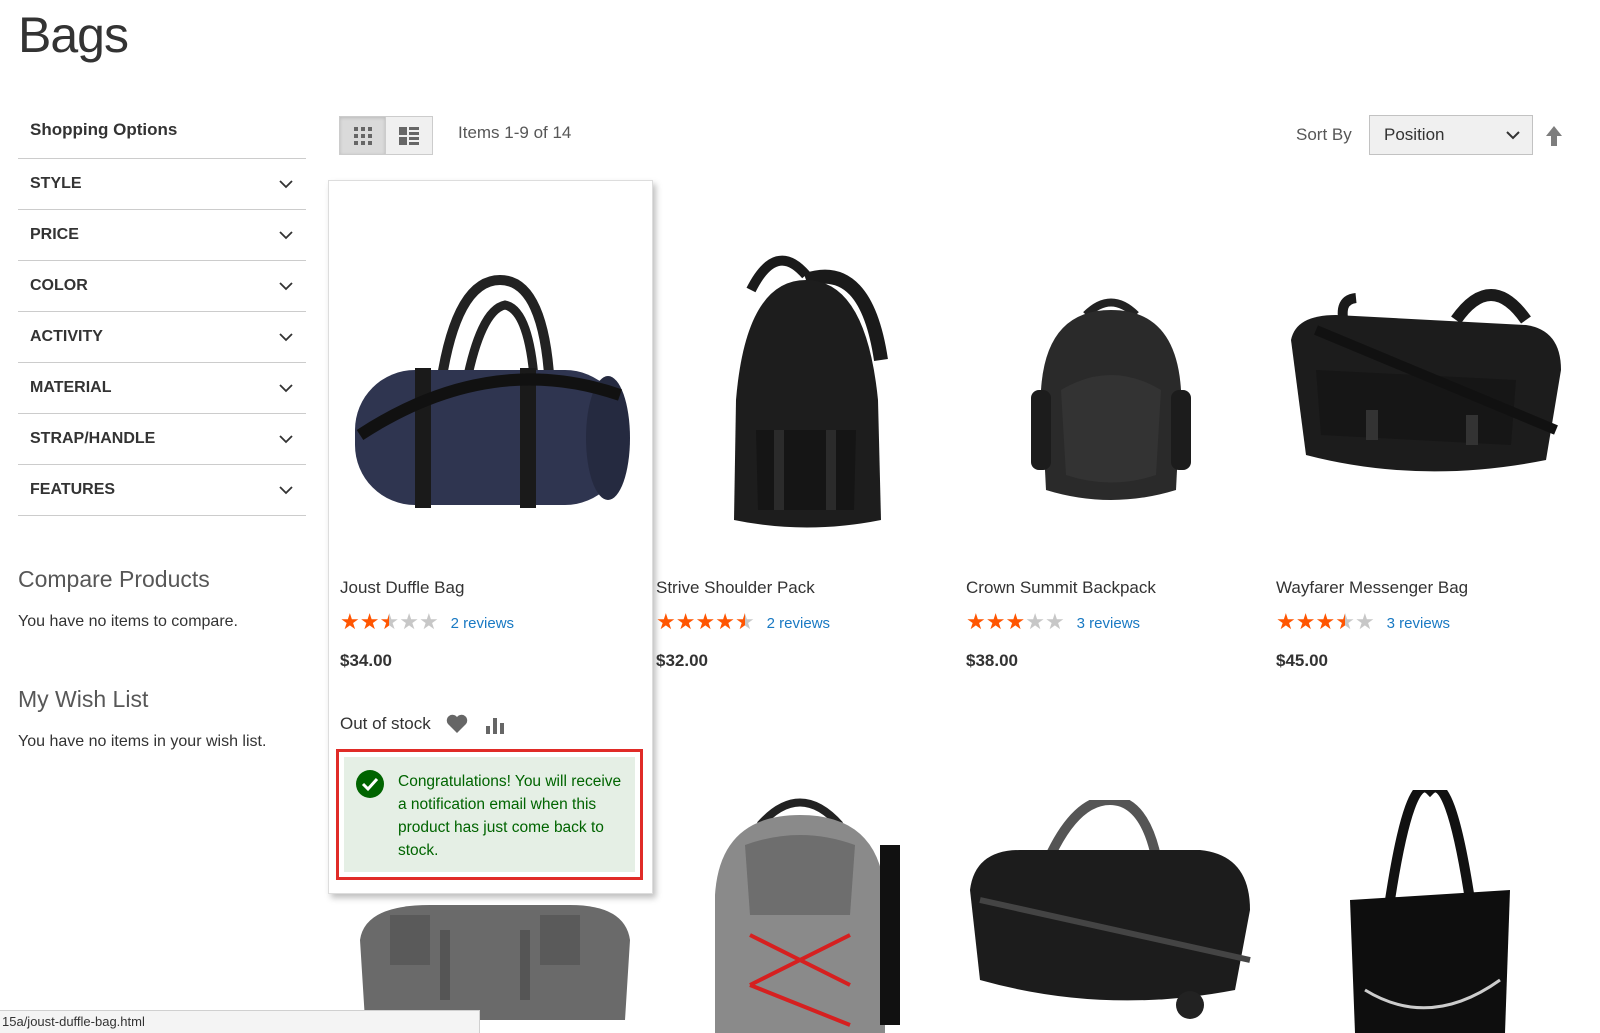 The width and height of the screenshot is (1600, 1033). What do you see at coordinates (515, 132) in the screenshot?
I see `items-count: Items 1-9 of 14` at bounding box center [515, 132].